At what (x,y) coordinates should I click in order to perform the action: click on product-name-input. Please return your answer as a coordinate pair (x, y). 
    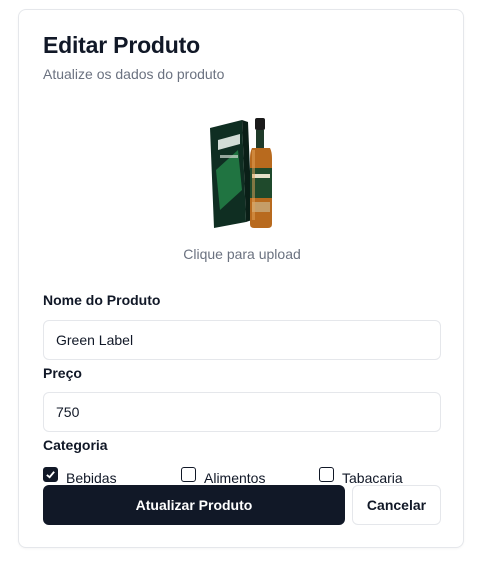
    Looking at the image, I should click on (242, 340).